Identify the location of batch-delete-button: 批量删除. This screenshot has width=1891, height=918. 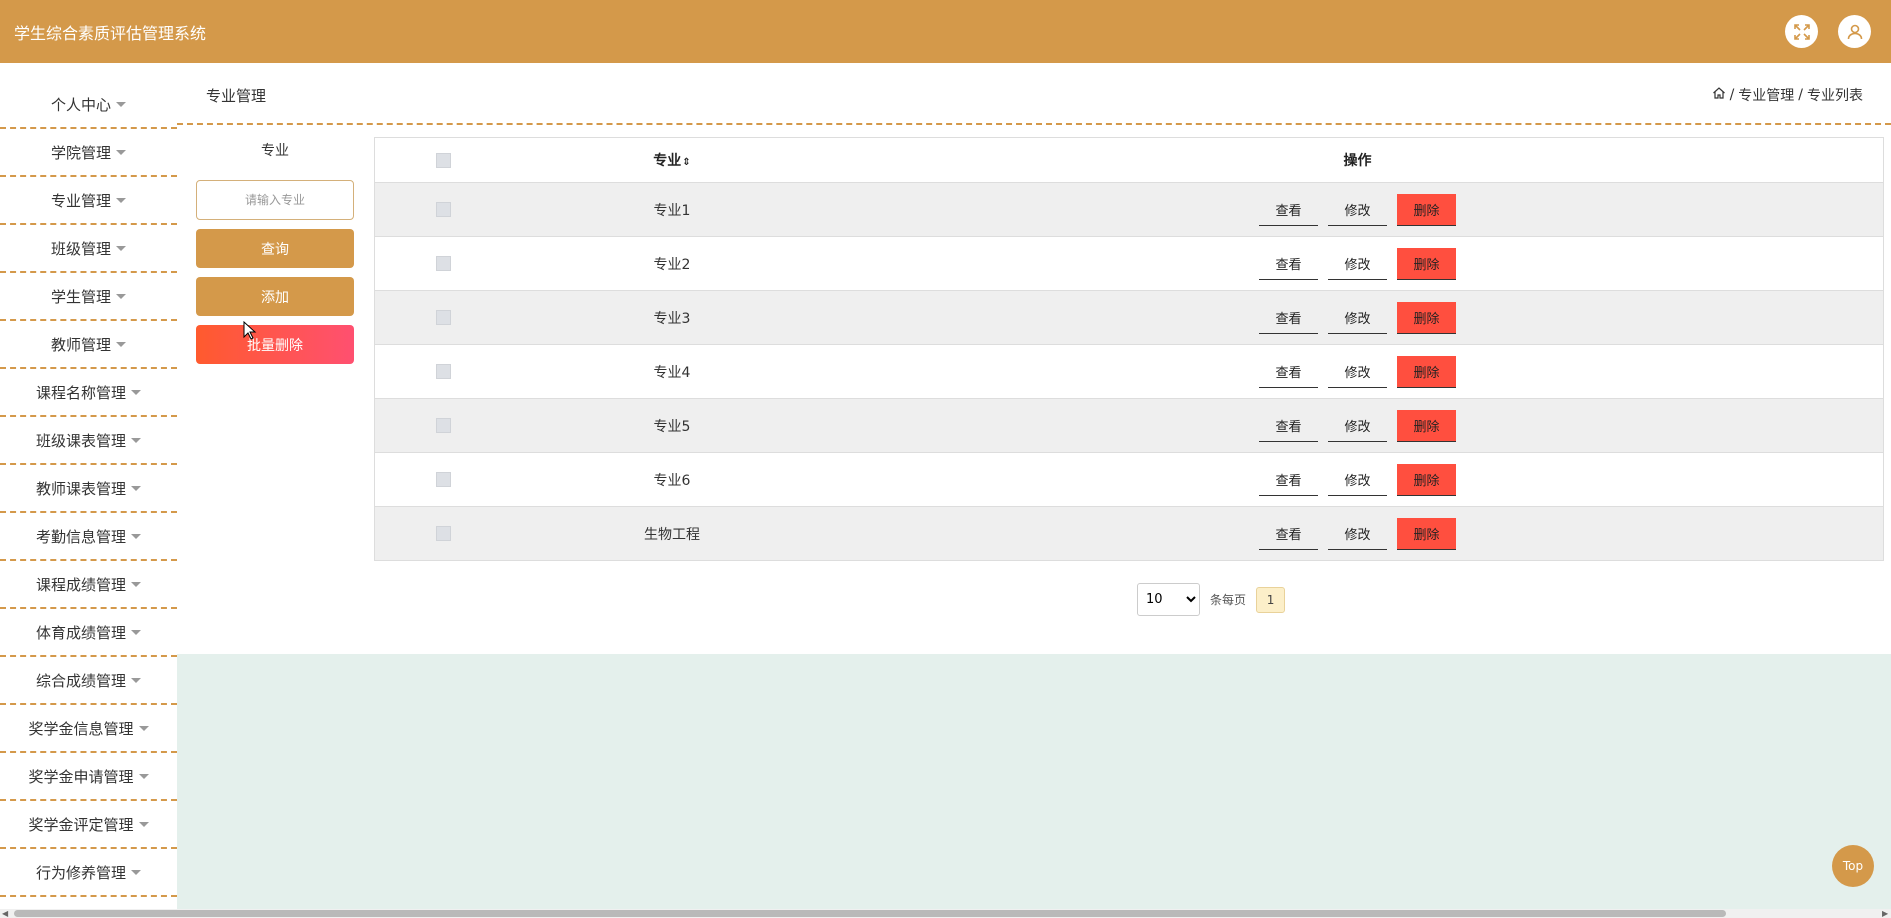
(275, 344).